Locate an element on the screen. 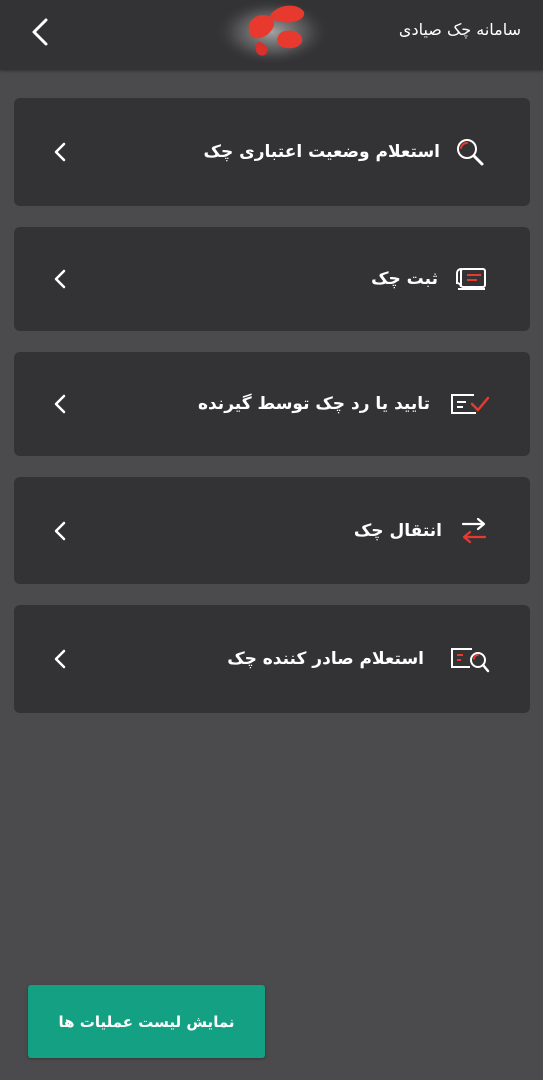  menu-item-label: استعلام وضعیت اعتباری چک is located at coordinates (321, 152).